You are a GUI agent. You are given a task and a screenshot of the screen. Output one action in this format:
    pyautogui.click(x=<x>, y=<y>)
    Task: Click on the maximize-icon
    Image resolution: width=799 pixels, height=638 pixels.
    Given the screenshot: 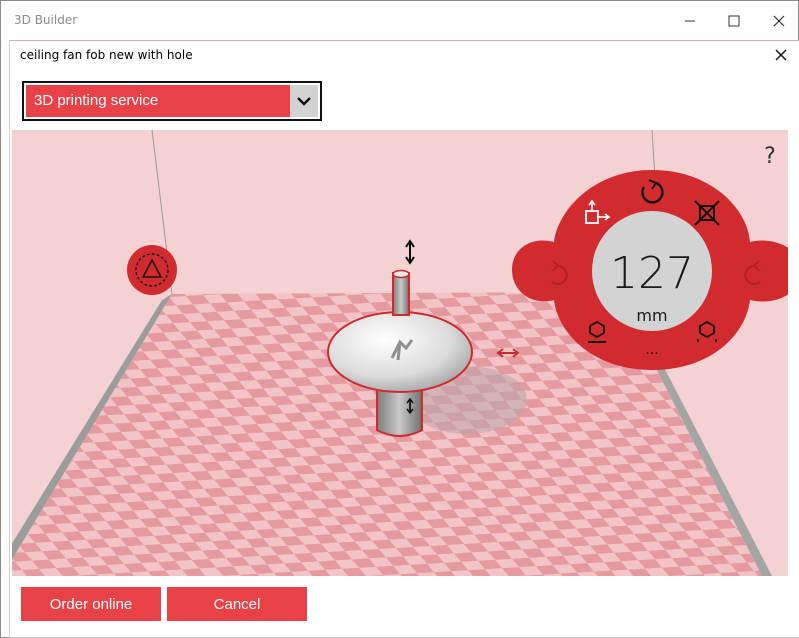 What is the action you would take?
    pyautogui.click(x=734, y=21)
    